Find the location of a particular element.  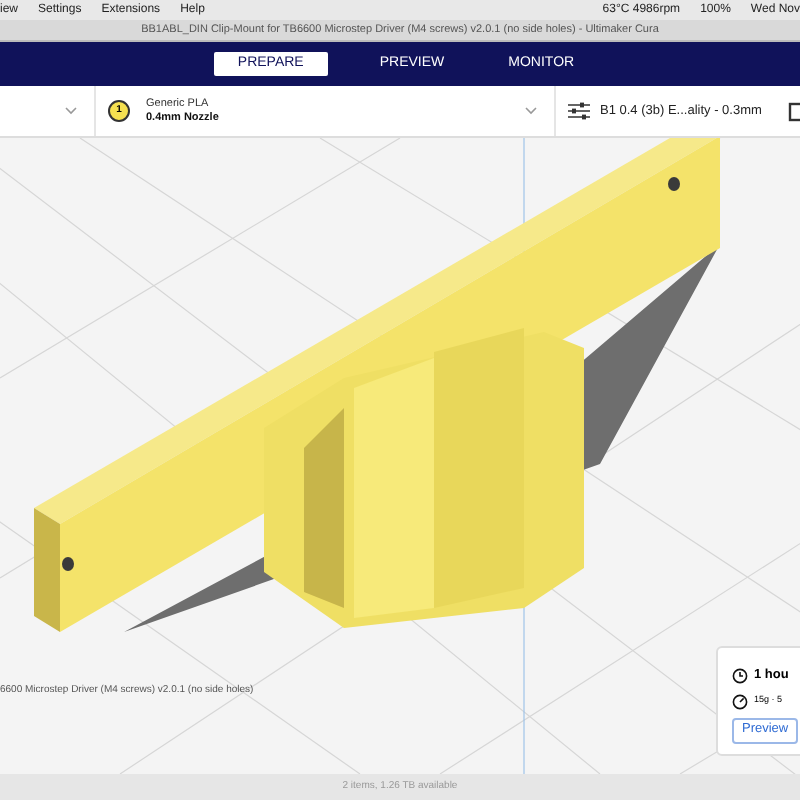

clock-icon is located at coordinates (740, 675).